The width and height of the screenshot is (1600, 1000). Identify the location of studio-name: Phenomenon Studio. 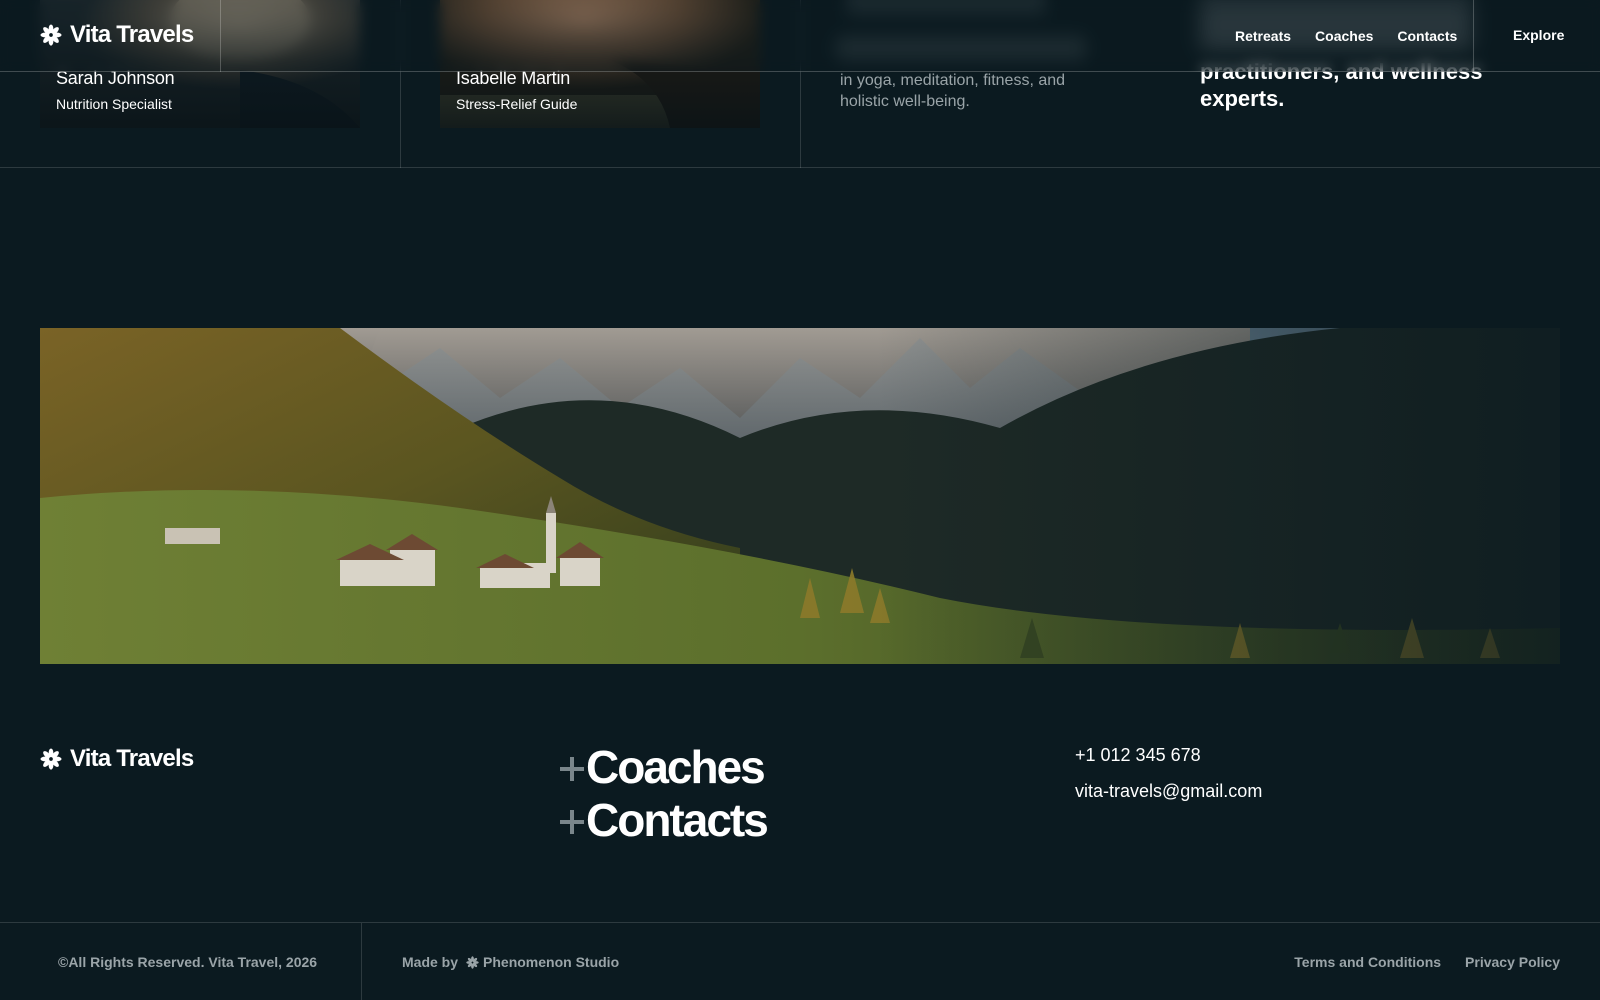
(551, 962).